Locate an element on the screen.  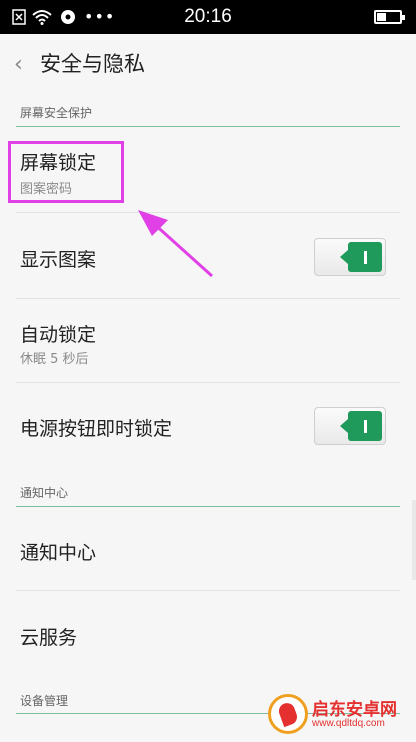
annotation-arrow is located at coordinates (176, 244).